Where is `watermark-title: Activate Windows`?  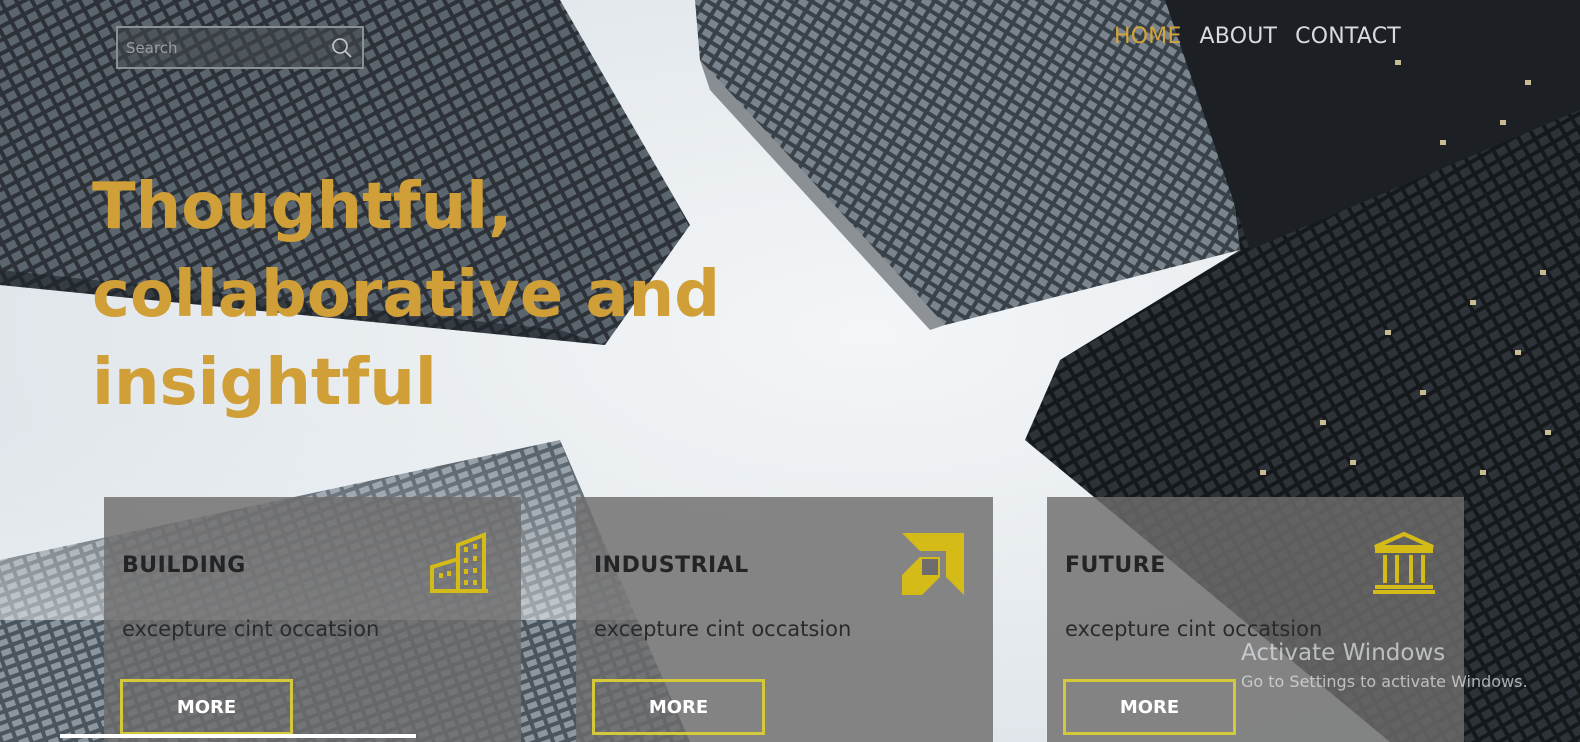
watermark-title: Activate Windows is located at coordinates (1343, 653).